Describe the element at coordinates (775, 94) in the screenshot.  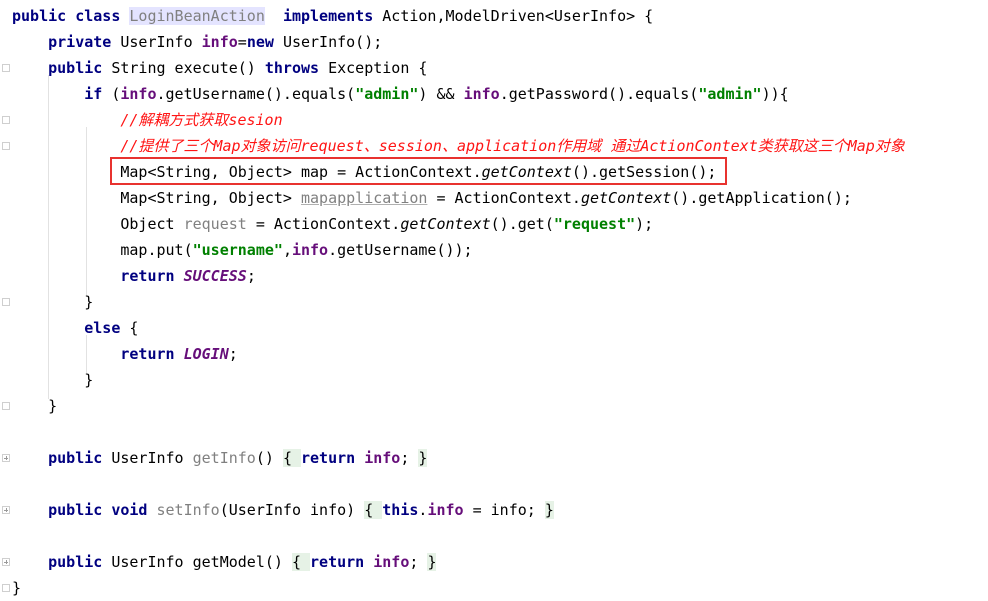
I see `code-token: )){` at that location.